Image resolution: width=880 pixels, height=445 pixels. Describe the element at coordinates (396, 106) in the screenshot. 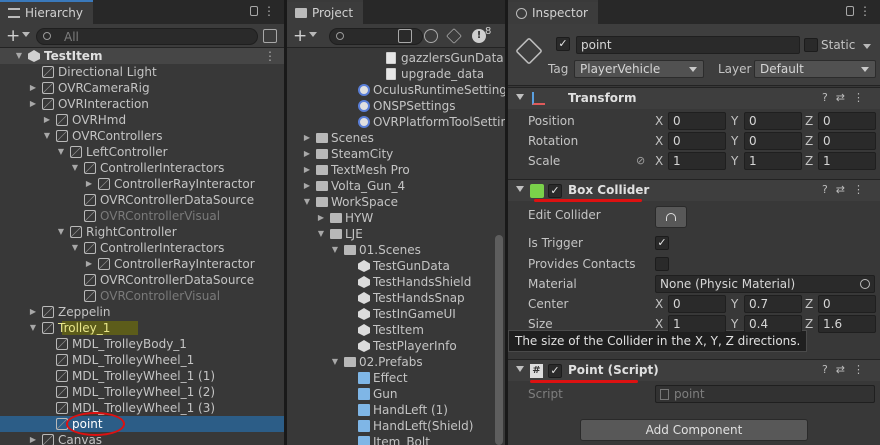

I see `project-row: ONSPSettings` at that location.